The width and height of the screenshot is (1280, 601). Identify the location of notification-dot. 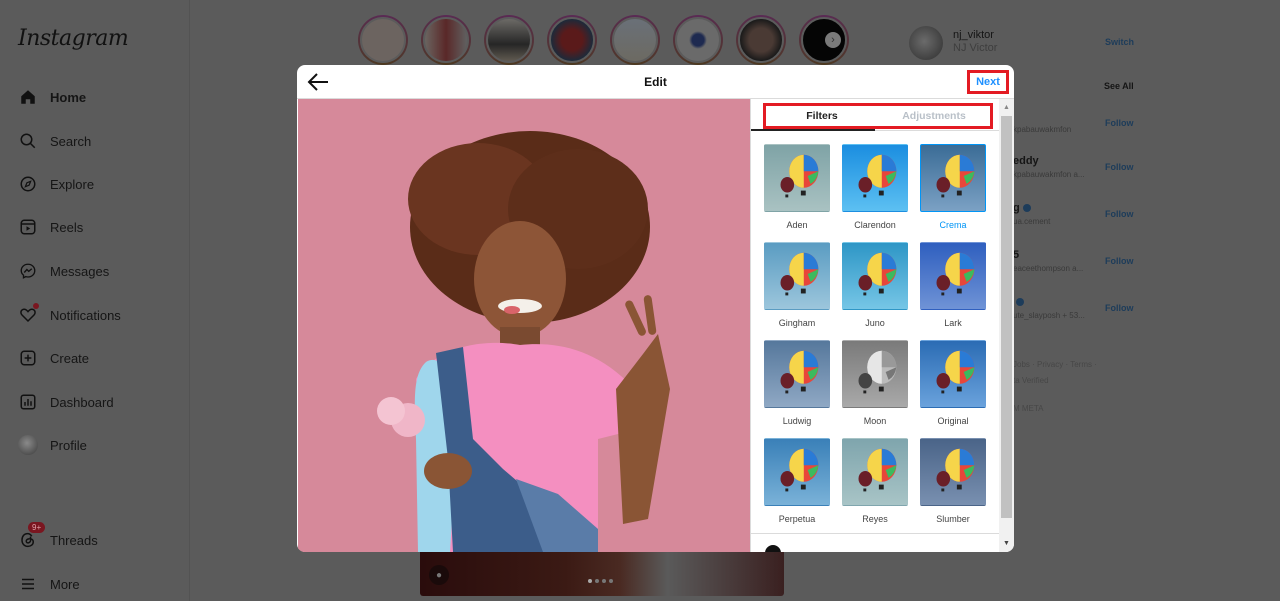
(36, 306).